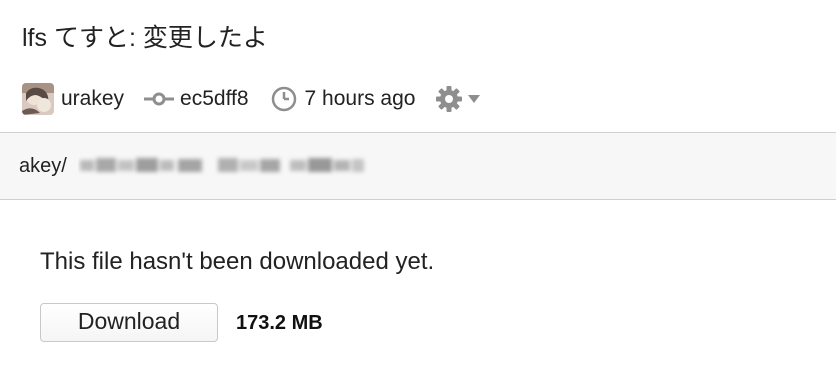  I want to click on commit-title: lfs てすと: 変更したよ, so click(145, 38).